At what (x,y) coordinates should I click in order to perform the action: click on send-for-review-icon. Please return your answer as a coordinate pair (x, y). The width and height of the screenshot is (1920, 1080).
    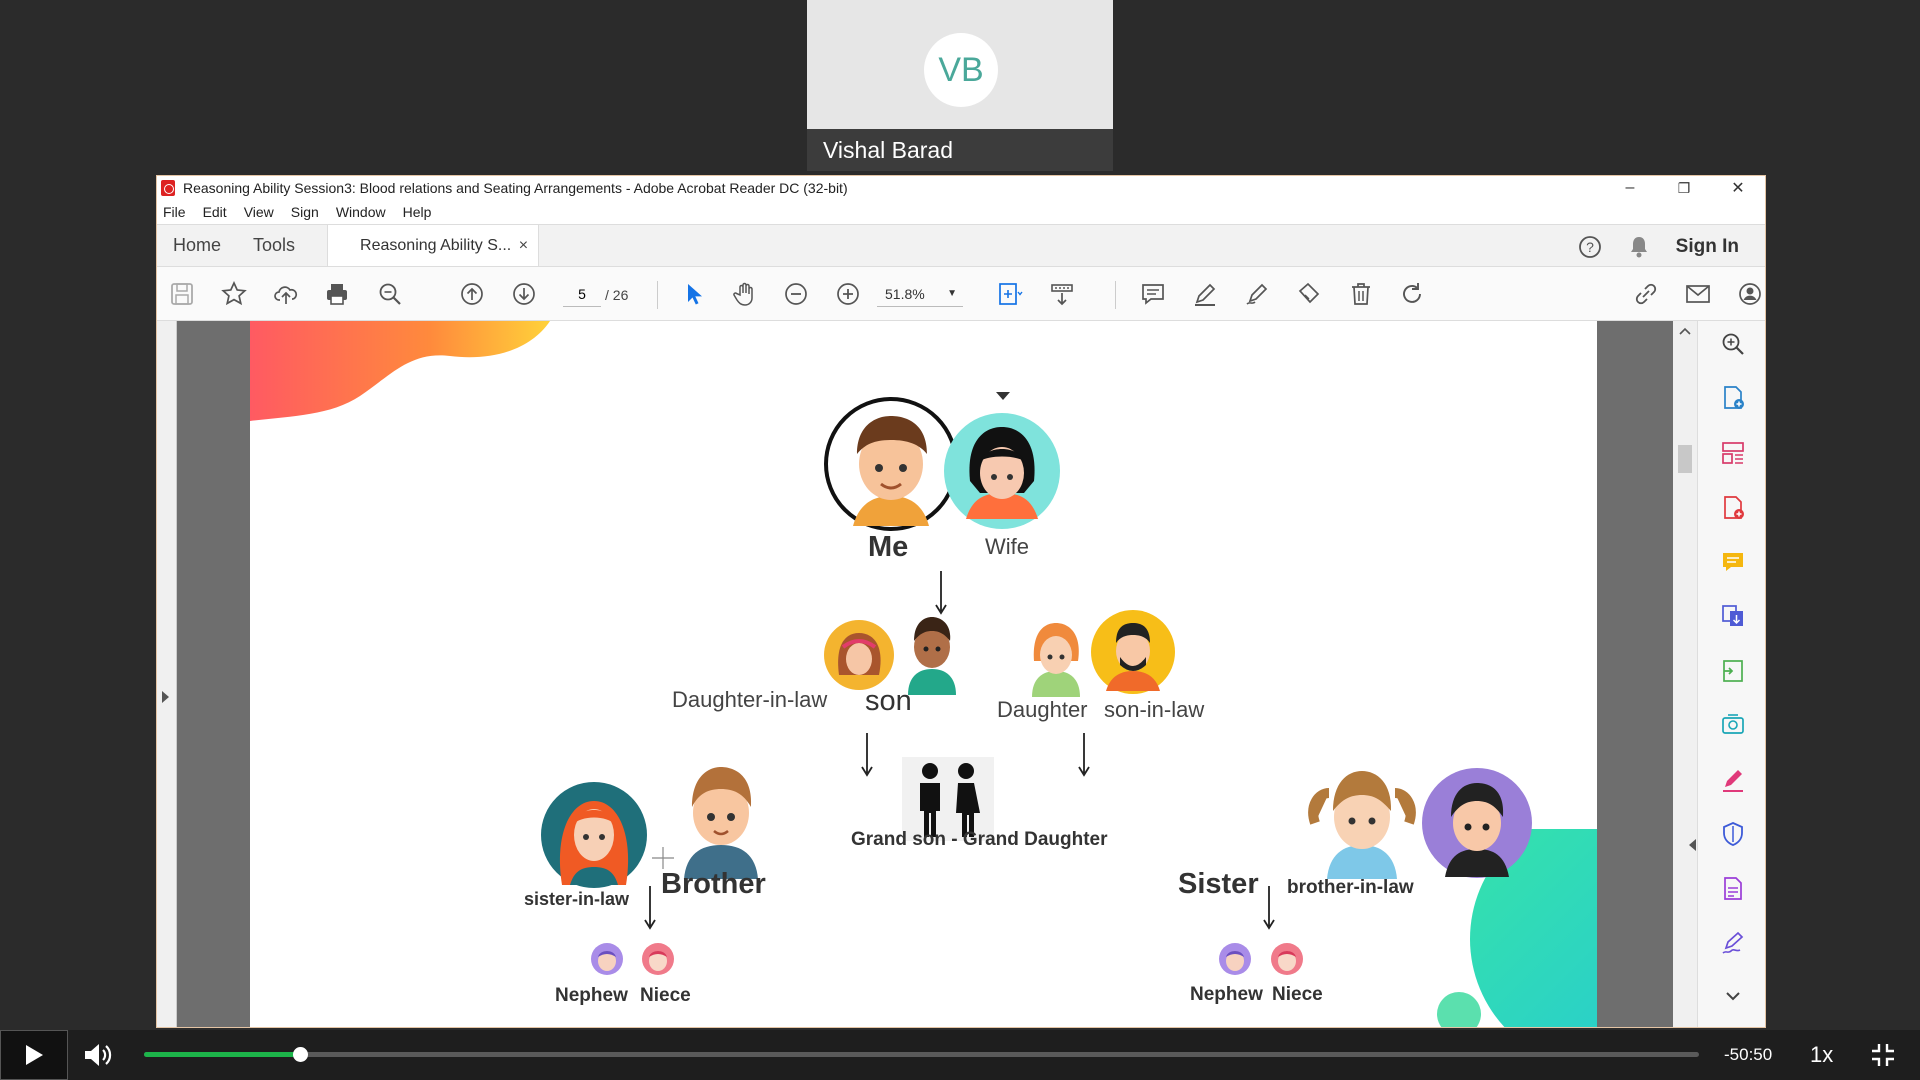
    Looking at the image, I should click on (1733, 725).